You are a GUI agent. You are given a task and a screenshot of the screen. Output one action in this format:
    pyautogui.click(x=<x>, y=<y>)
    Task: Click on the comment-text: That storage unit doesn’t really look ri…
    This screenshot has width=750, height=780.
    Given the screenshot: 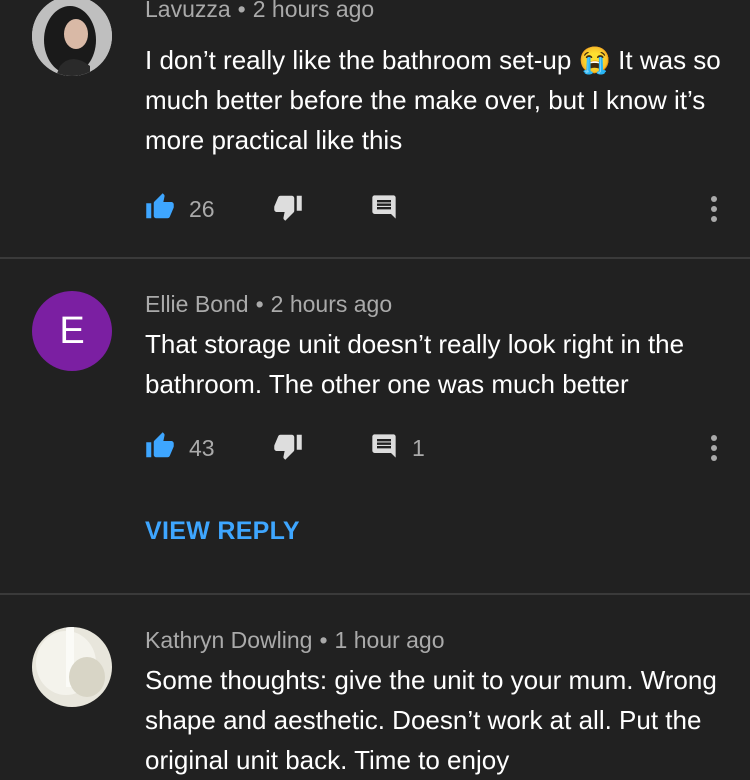 What is the action you would take?
    pyautogui.click(x=415, y=364)
    